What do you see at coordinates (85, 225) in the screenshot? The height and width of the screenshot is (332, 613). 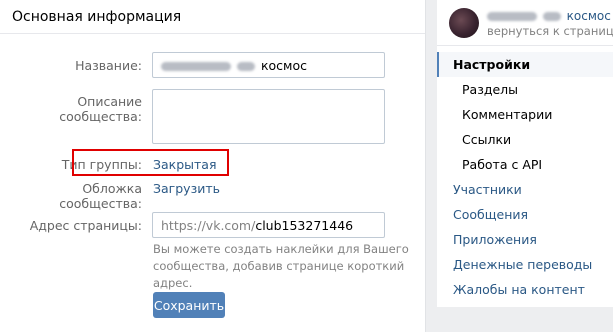 I see `address-label: Адрес страницы:` at bounding box center [85, 225].